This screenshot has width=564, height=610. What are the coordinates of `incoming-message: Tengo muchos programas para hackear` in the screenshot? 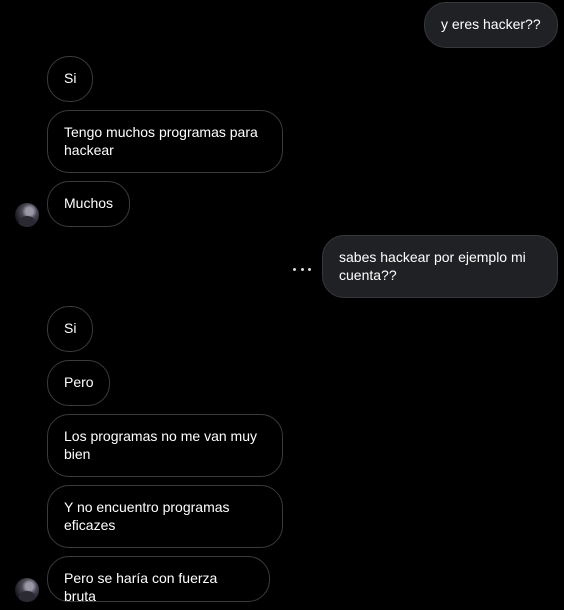 It's located at (165, 141).